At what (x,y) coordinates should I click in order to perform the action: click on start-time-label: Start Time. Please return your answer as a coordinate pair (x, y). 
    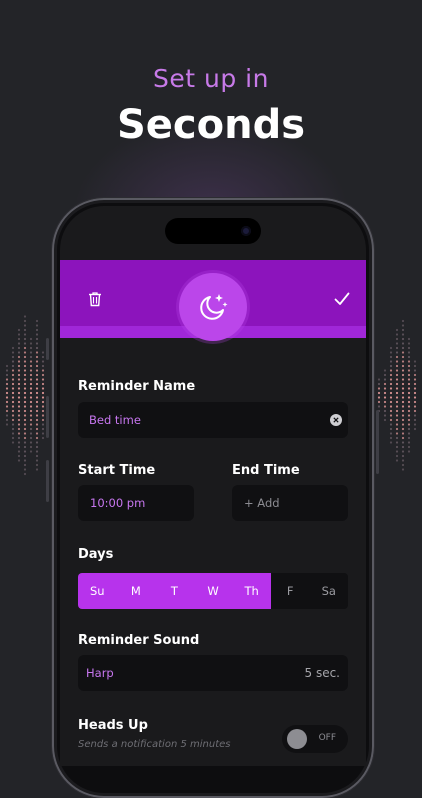
    Looking at the image, I should click on (117, 470).